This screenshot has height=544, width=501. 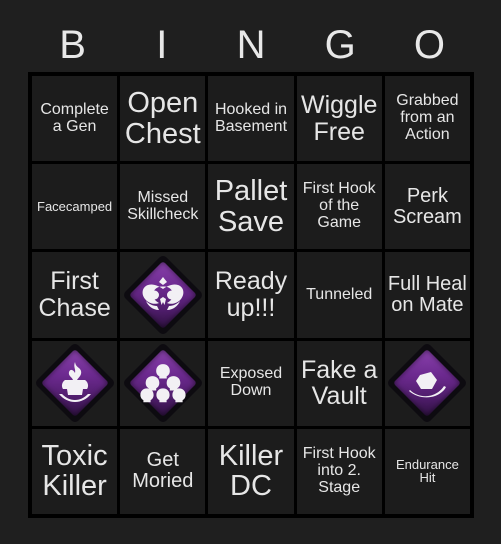 I want to click on bingo-cell-label: Ready up!!!, so click(x=251, y=294).